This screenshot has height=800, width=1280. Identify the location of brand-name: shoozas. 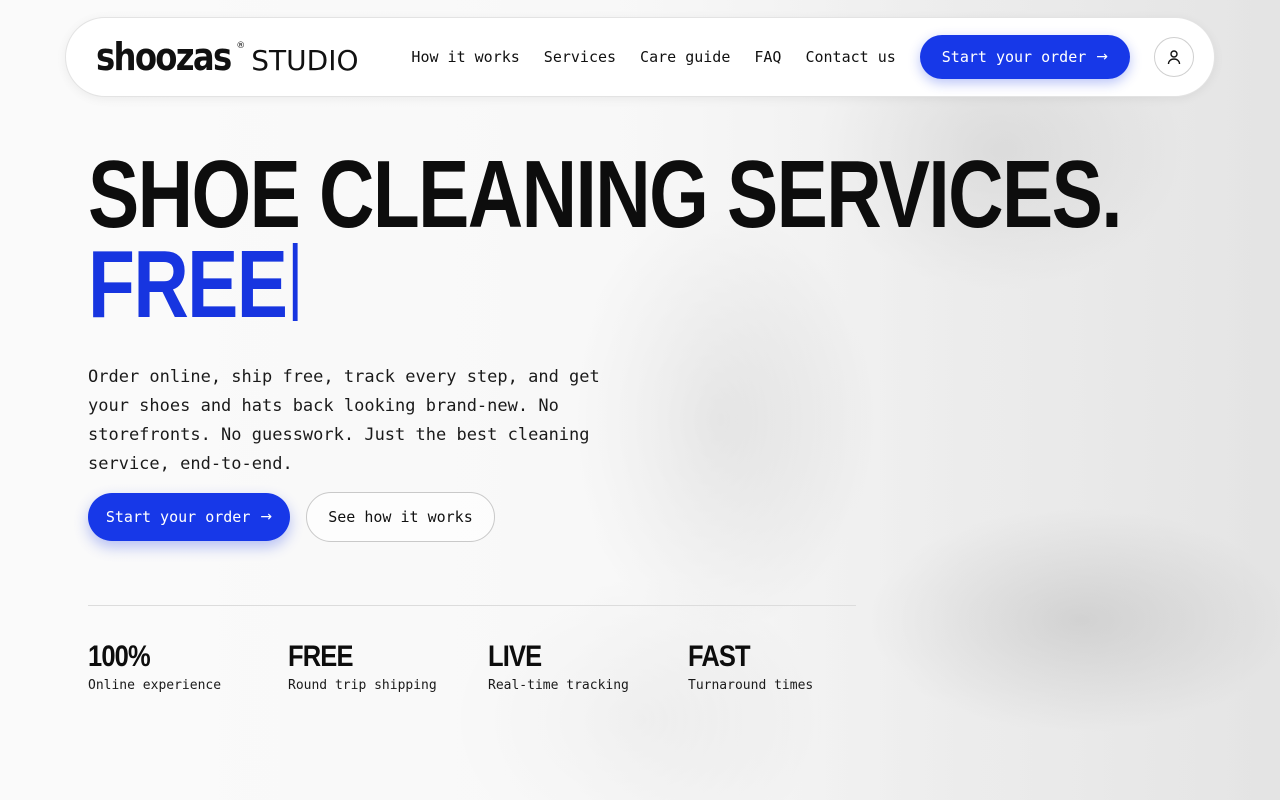
(164, 57).